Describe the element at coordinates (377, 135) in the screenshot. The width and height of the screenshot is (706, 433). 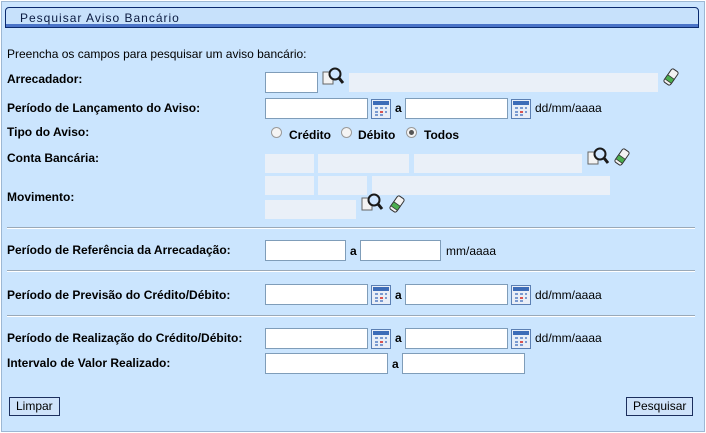
I see `radio-debito-label: Débito` at that location.